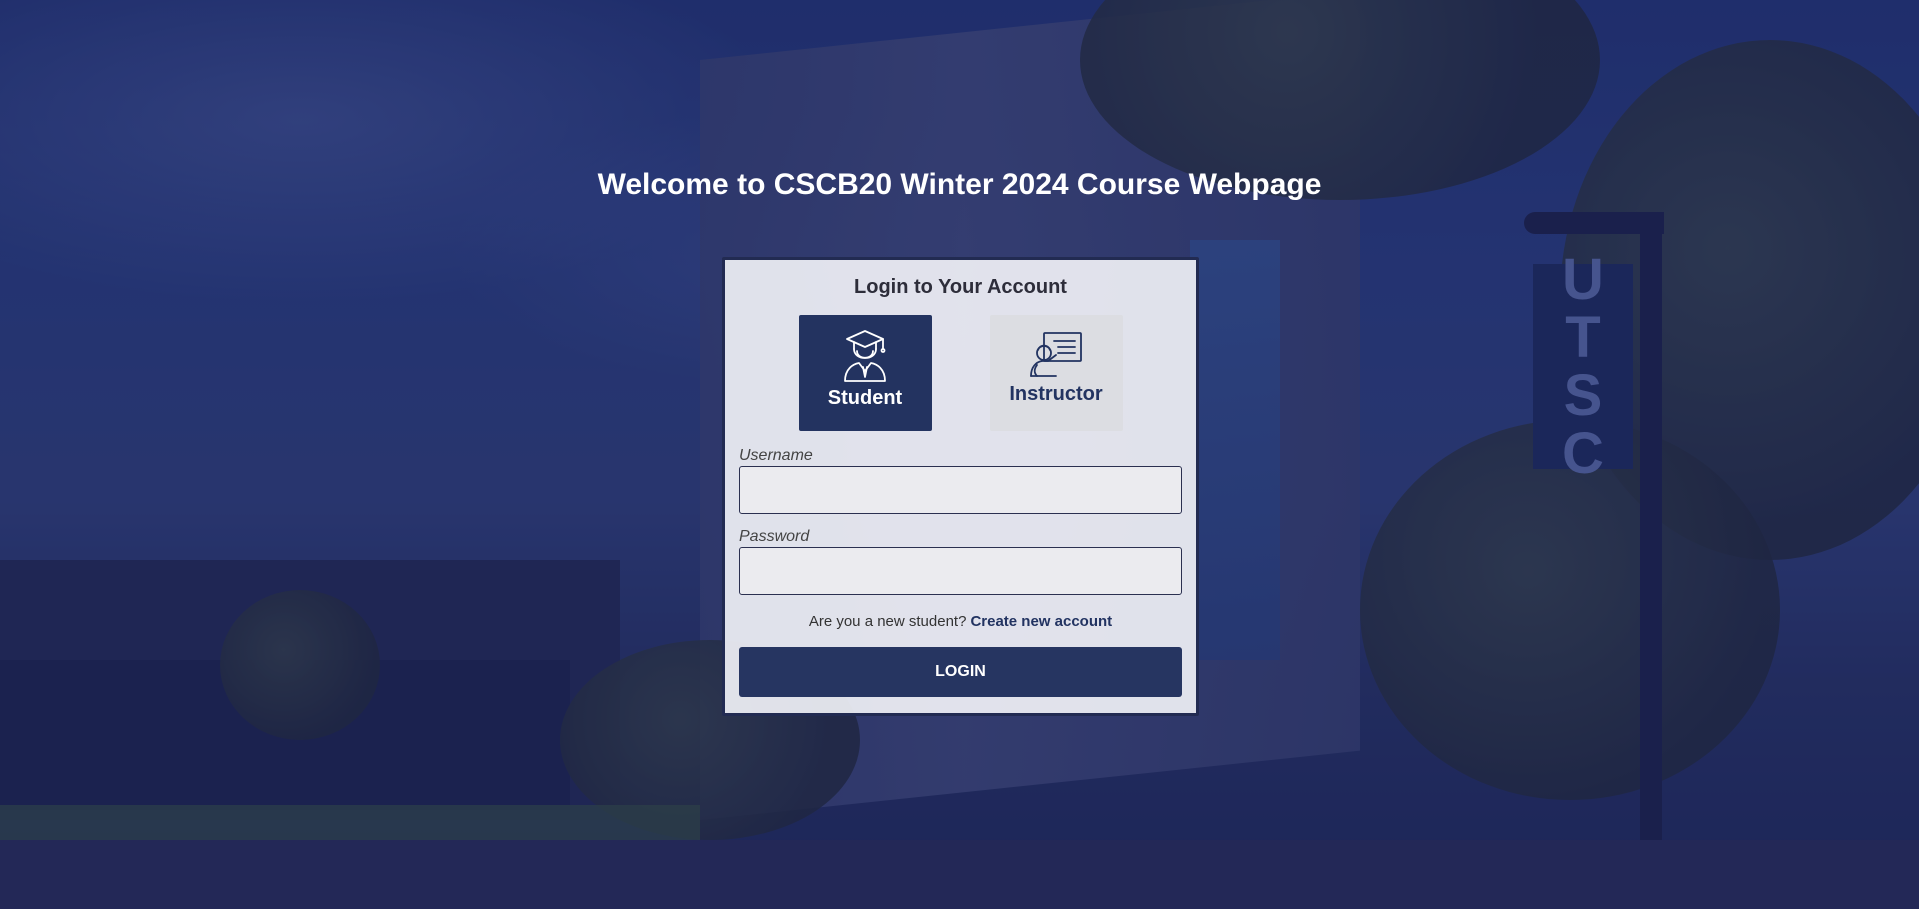  I want to click on role-instructor-label: Instructor, so click(1056, 394).